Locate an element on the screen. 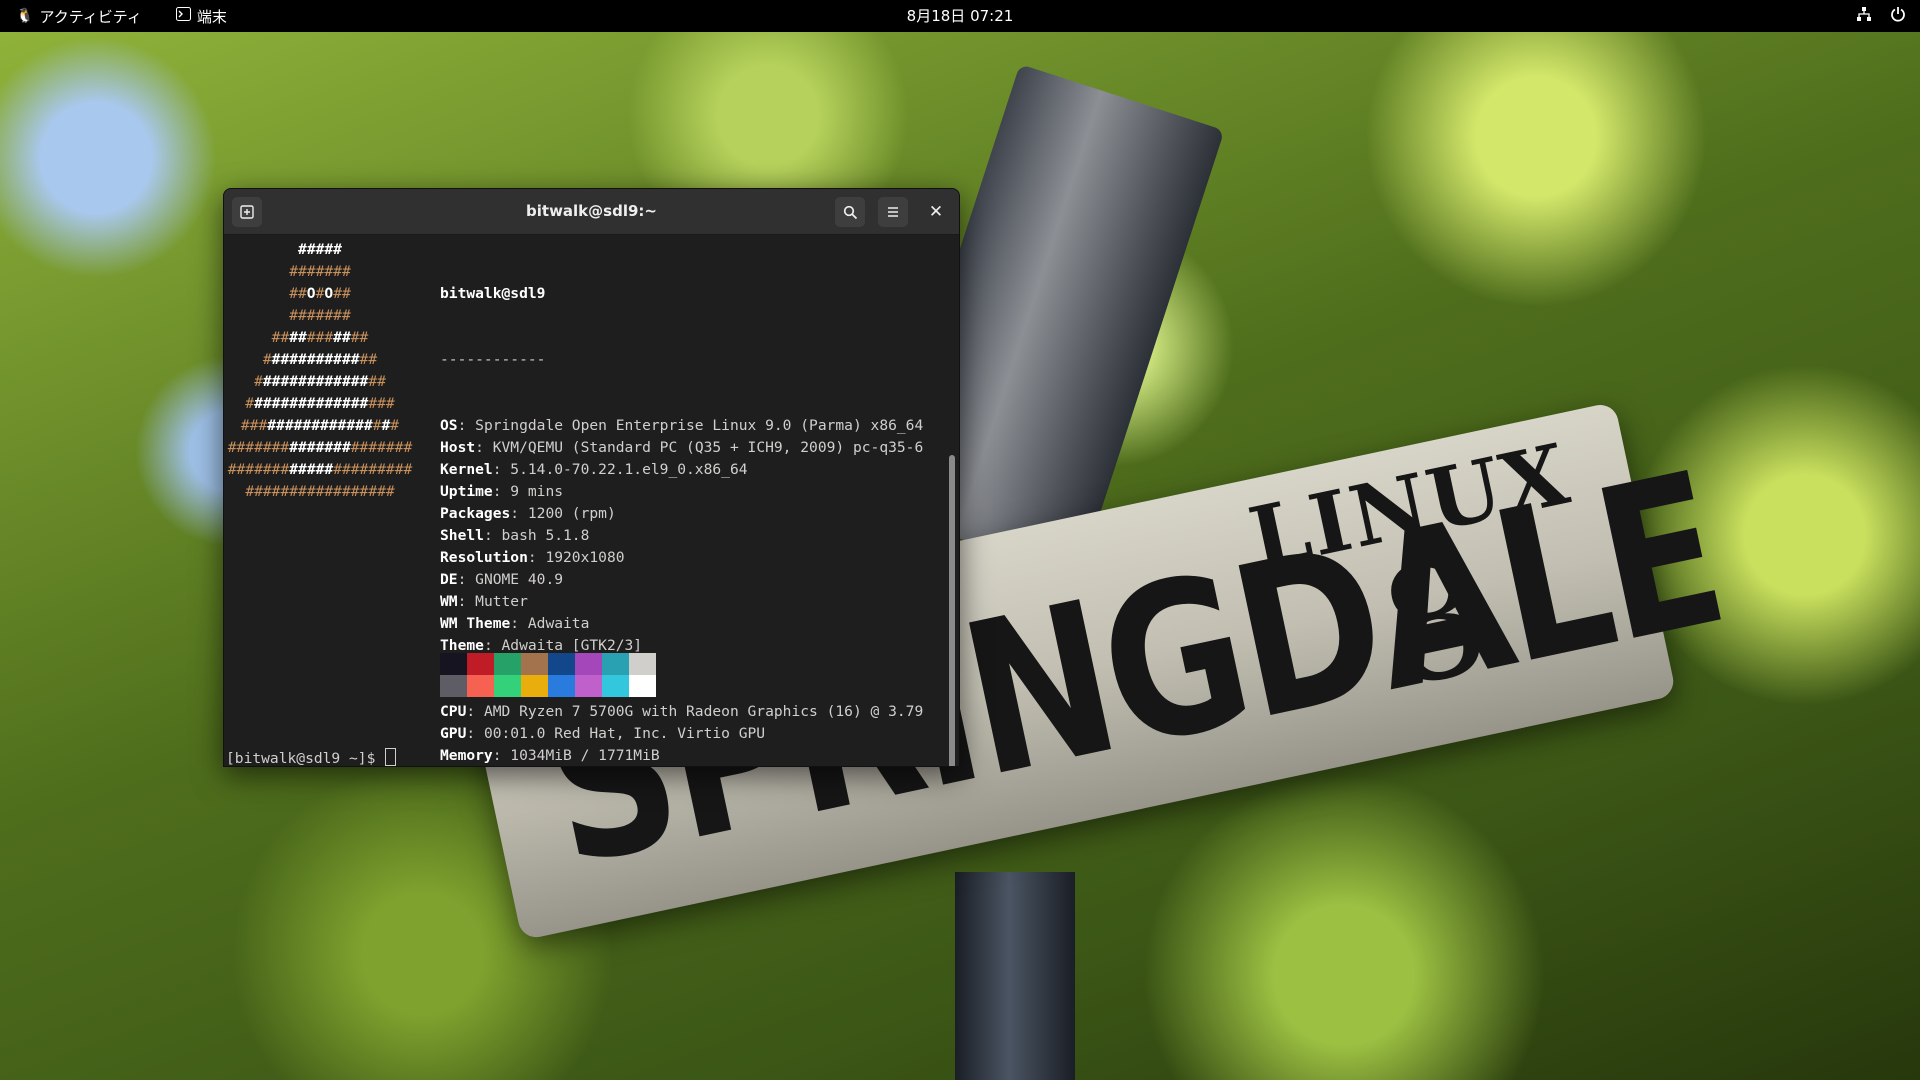 This screenshot has width=1920, height=1080. info-key: WM is located at coordinates (449, 601).